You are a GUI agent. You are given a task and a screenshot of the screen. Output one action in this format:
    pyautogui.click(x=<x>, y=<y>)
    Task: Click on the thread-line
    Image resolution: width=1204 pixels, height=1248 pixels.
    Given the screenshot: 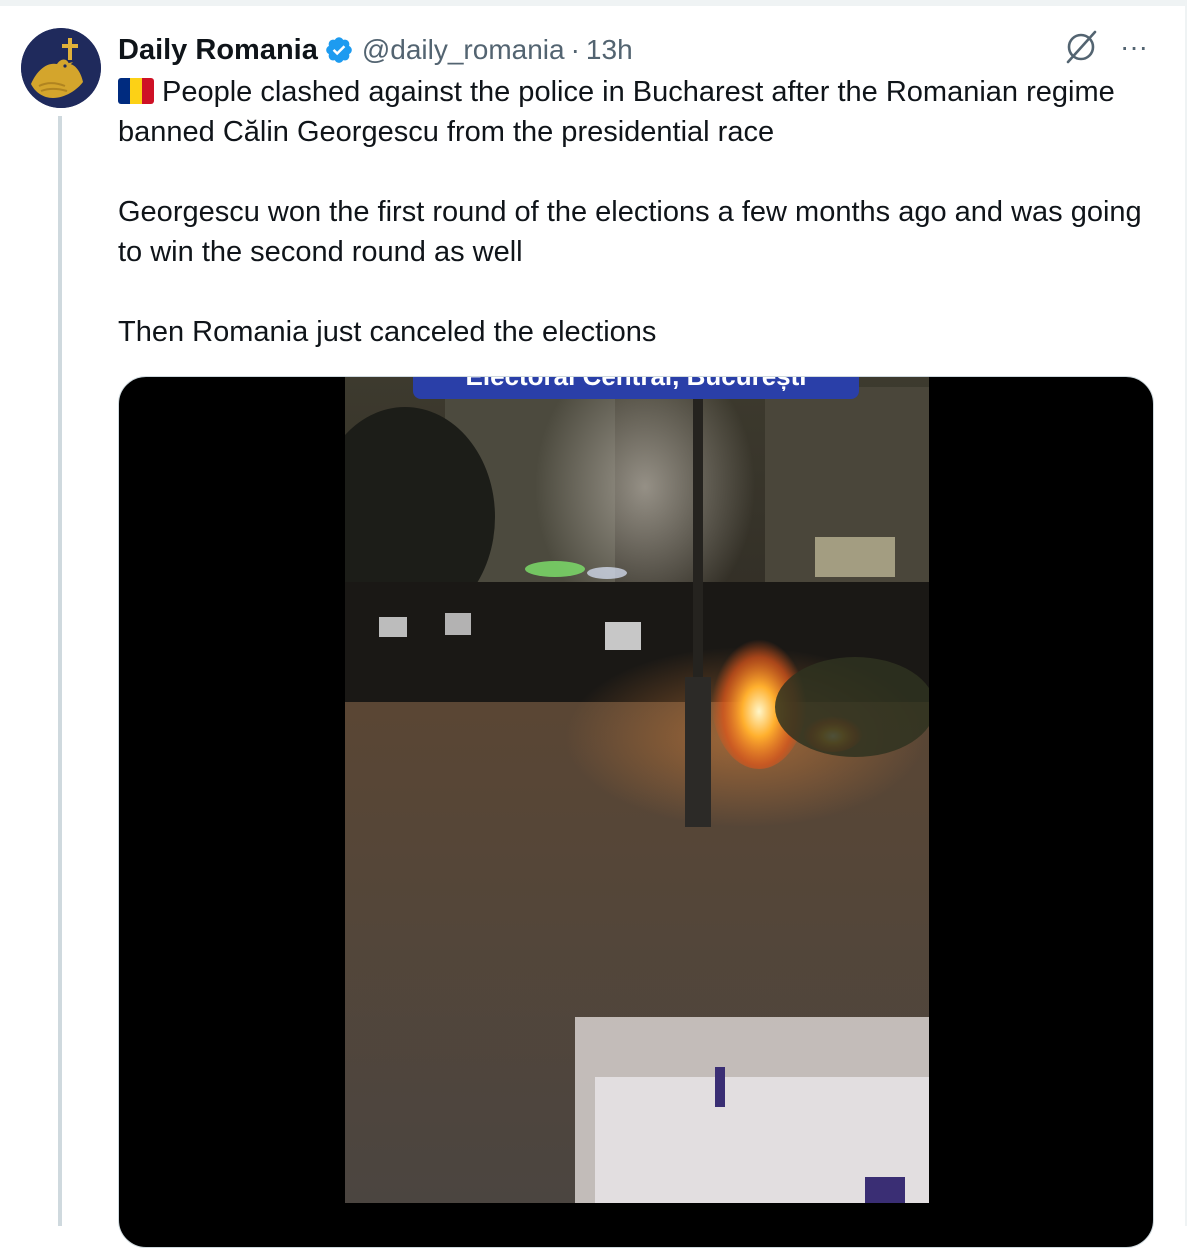 What is the action you would take?
    pyautogui.click(x=60, y=671)
    